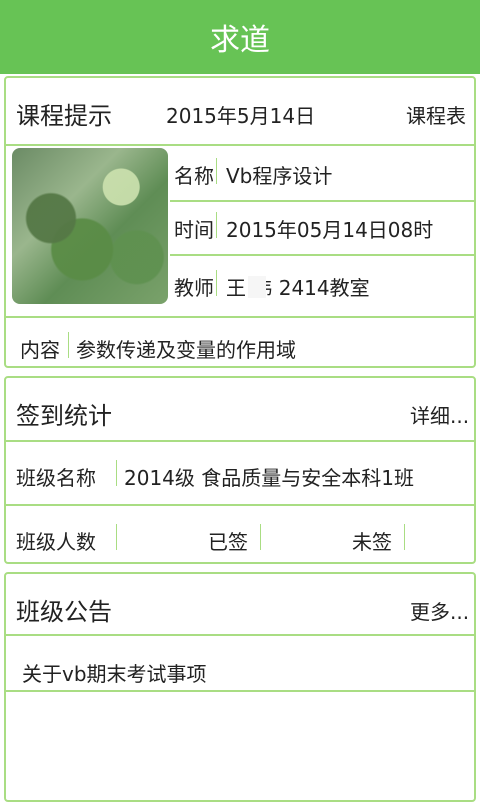 The height and width of the screenshot is (802, 480). I want to click on course-photo, so click(90, 226).